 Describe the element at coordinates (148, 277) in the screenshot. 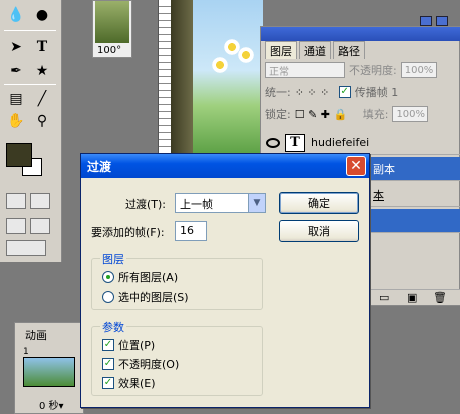

I see `all-layers-label: 所有图层(A)` at that location.